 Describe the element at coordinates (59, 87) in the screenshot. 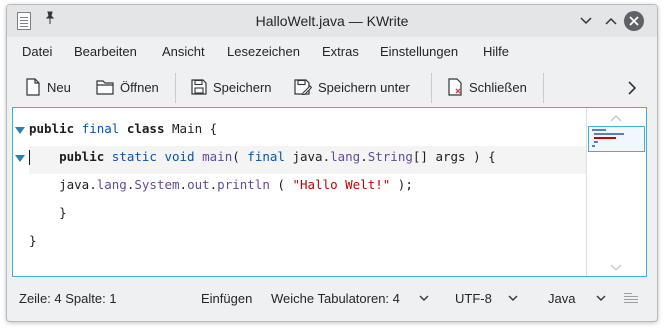

I see `new-label: Neu` at that location.